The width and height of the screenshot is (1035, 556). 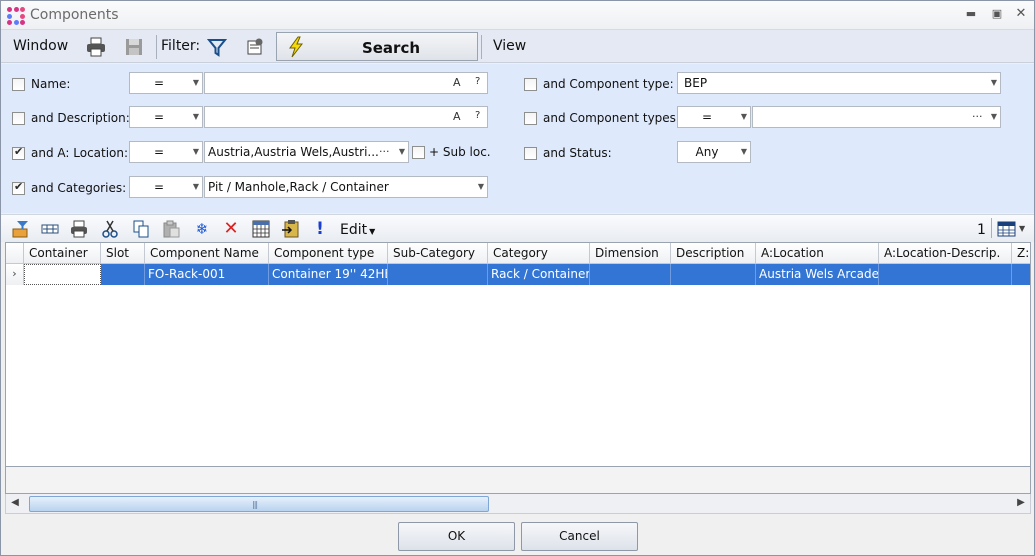 I want to click on filter-sort-icon, so click(x=21, y=229).